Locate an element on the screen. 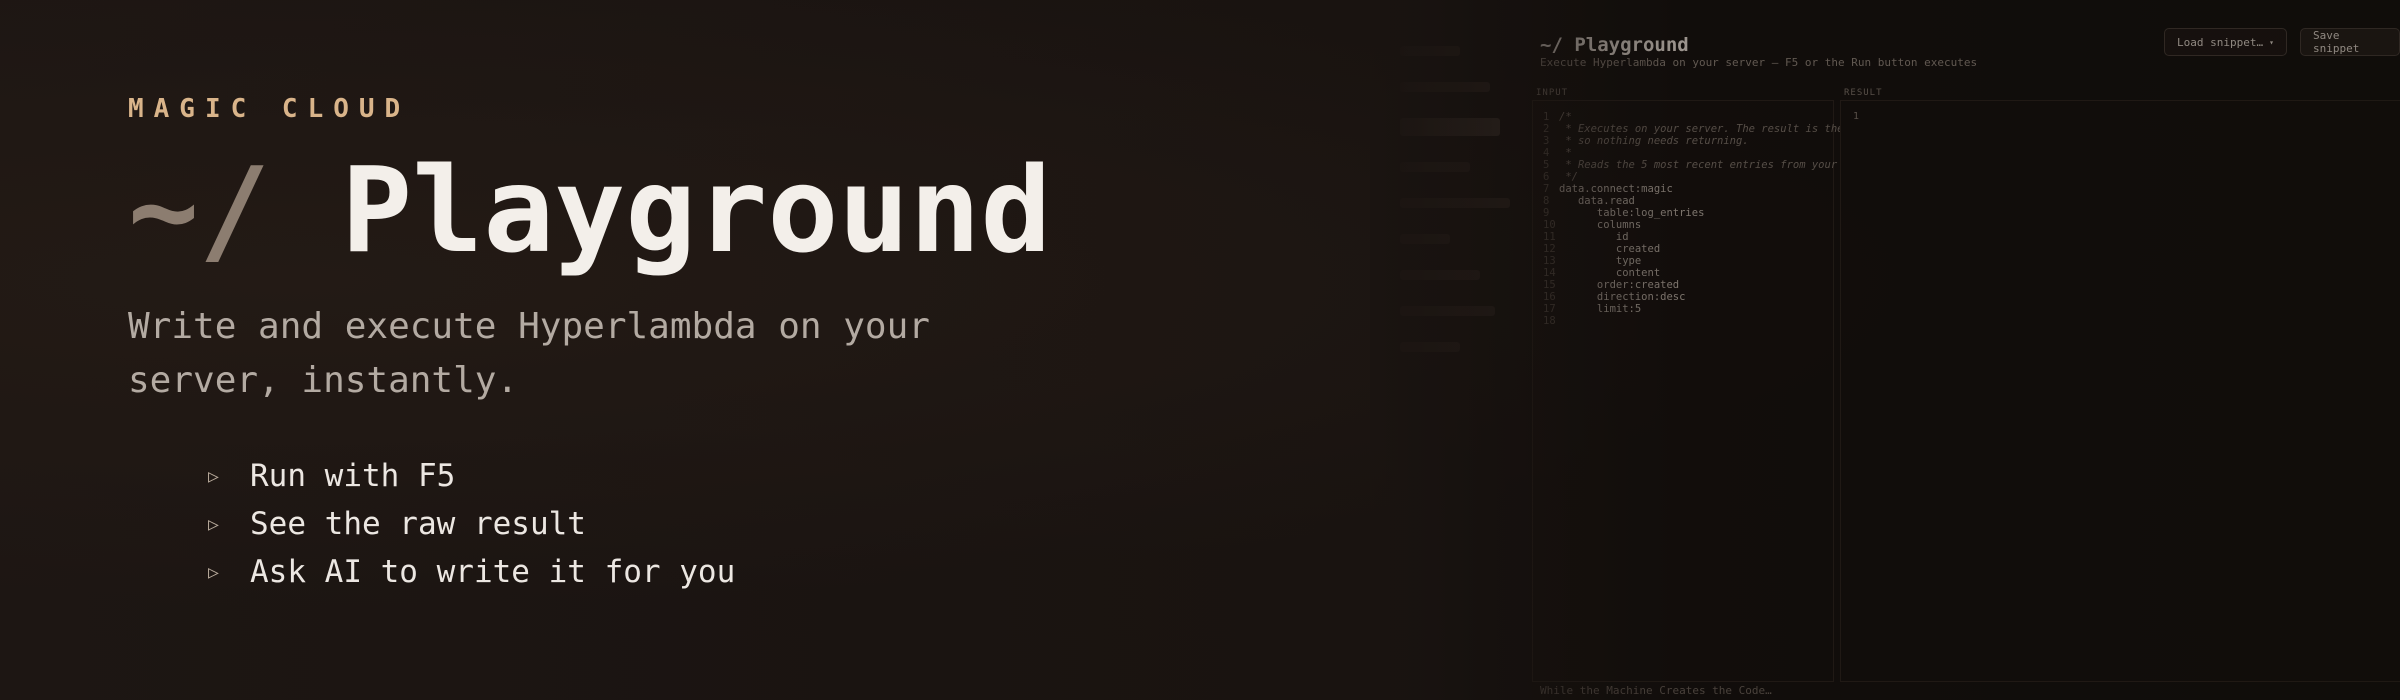 The width and height of the screenshot is (2400, 700). code-text: created is located at coordinates (1610, 249).